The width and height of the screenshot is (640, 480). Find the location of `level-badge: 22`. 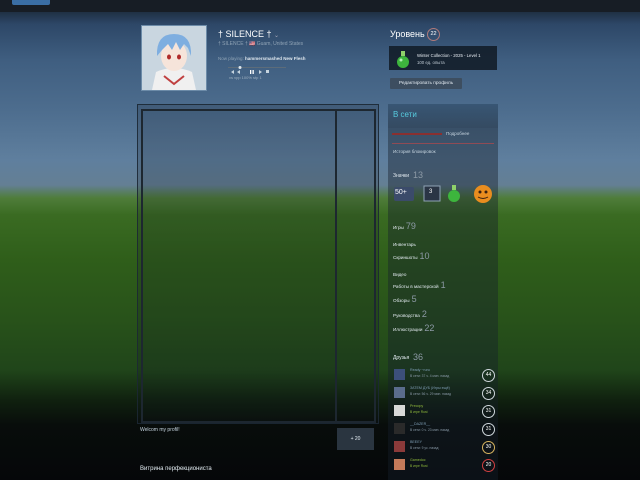

level-badge: 22 is located at coordinates (433, 34).